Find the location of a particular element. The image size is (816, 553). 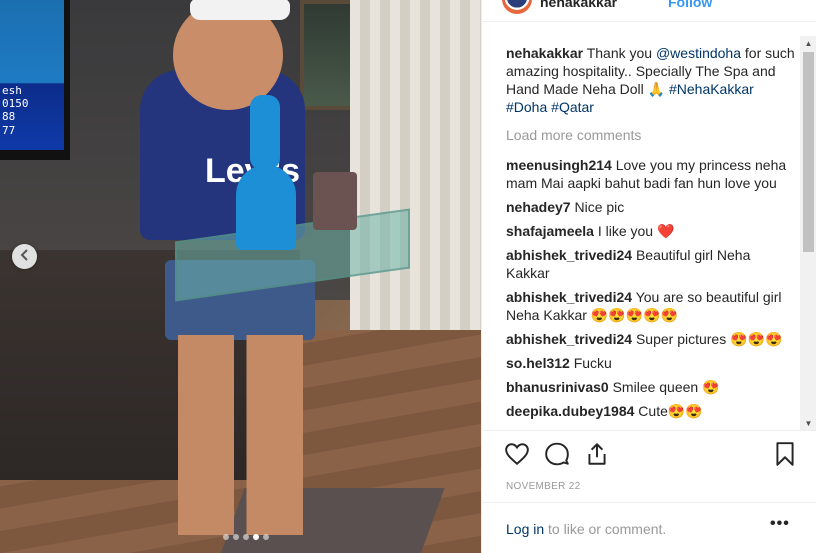

tv-line: 77 is located at coordinates (9, 130).